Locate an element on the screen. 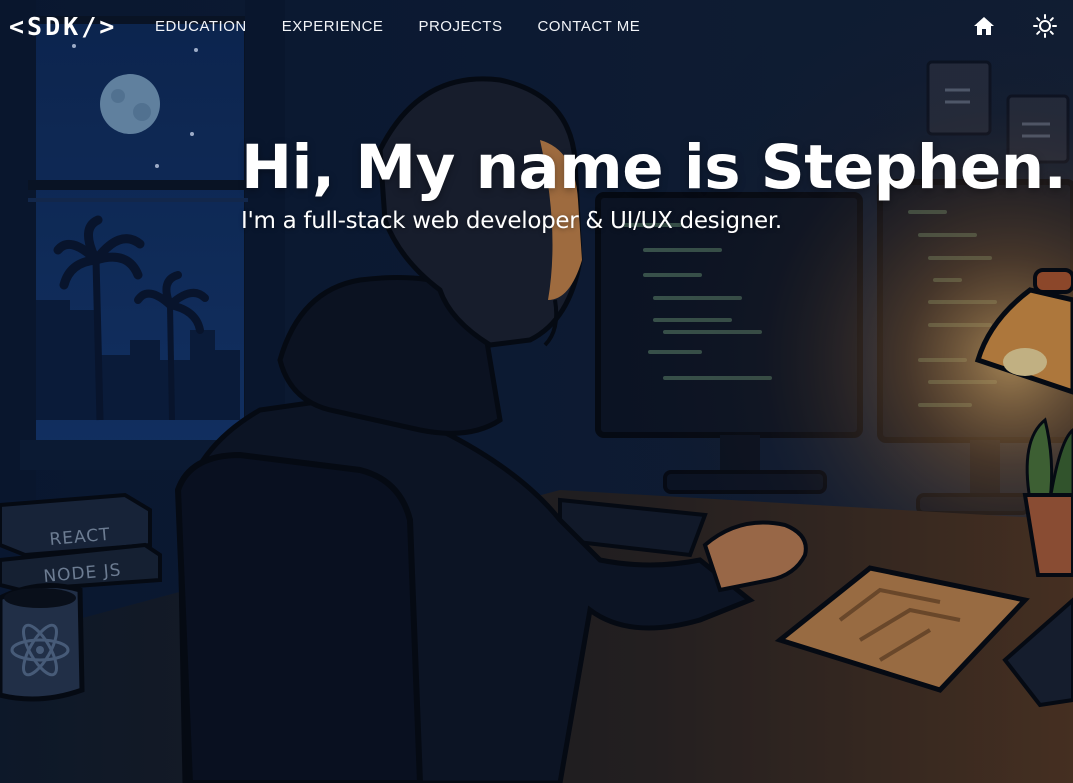 This screenshot has height=783, width=1073. nav-link-experience: EXPERIENCE is located at coordinates (333, 26).